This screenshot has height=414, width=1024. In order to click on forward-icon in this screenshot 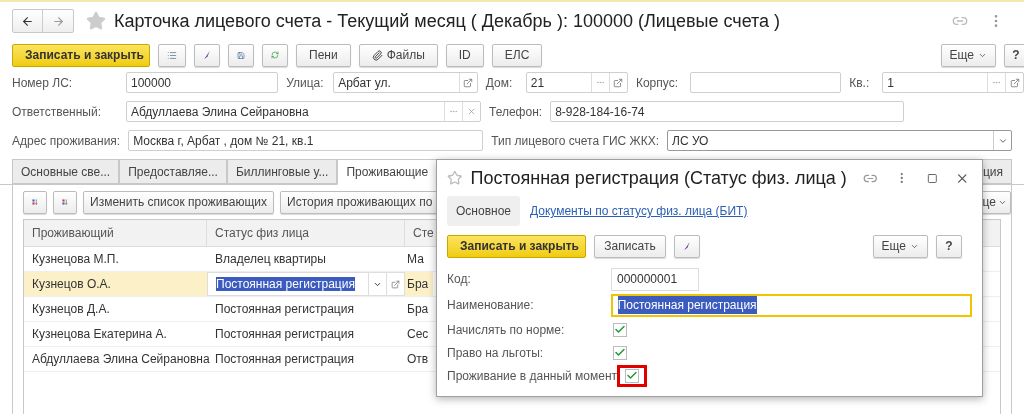, I will do `click(58, 21)`.